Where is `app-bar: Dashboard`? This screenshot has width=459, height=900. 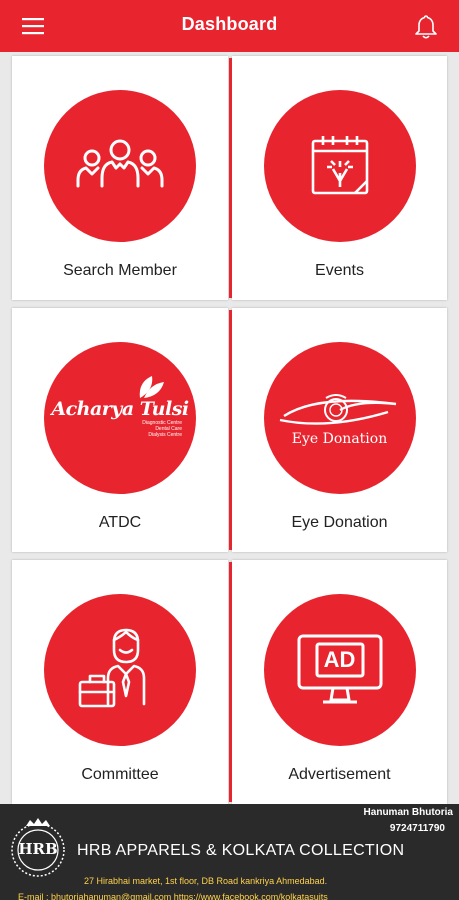 app-bar: Dashboard is located at coordinates (229, 26).